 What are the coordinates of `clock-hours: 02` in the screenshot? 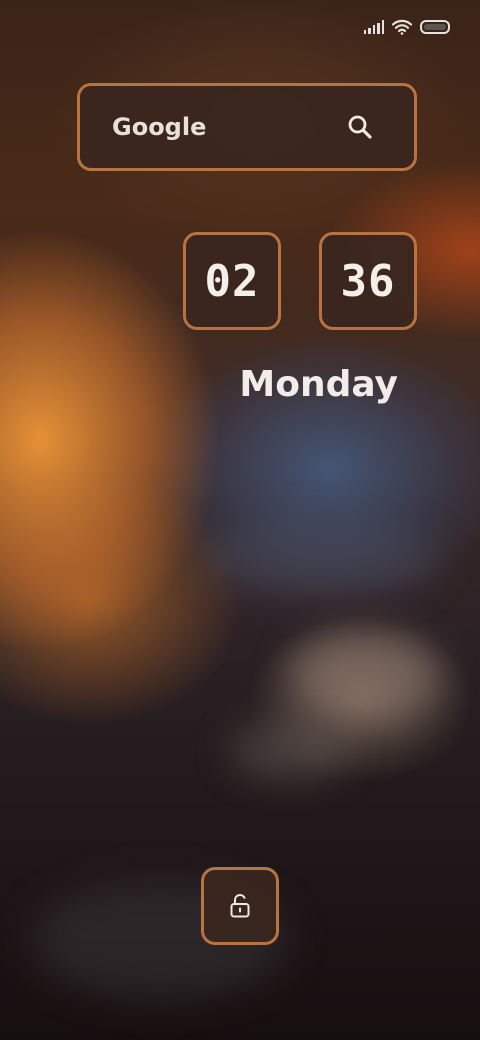 It's located at (232, 281).